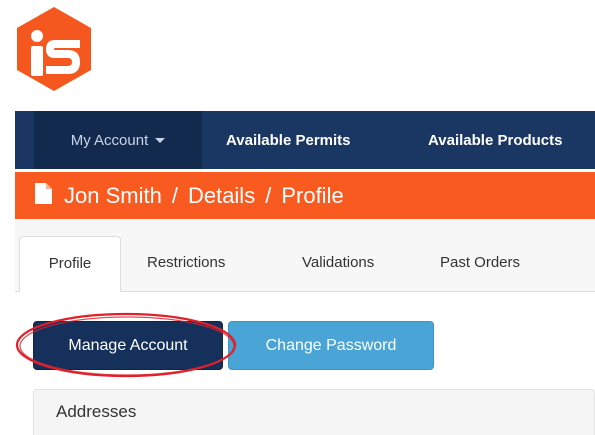 The width and height of the screenshot is (595, 435). I want to click on tab-profile: Profile, so click(70, 264).